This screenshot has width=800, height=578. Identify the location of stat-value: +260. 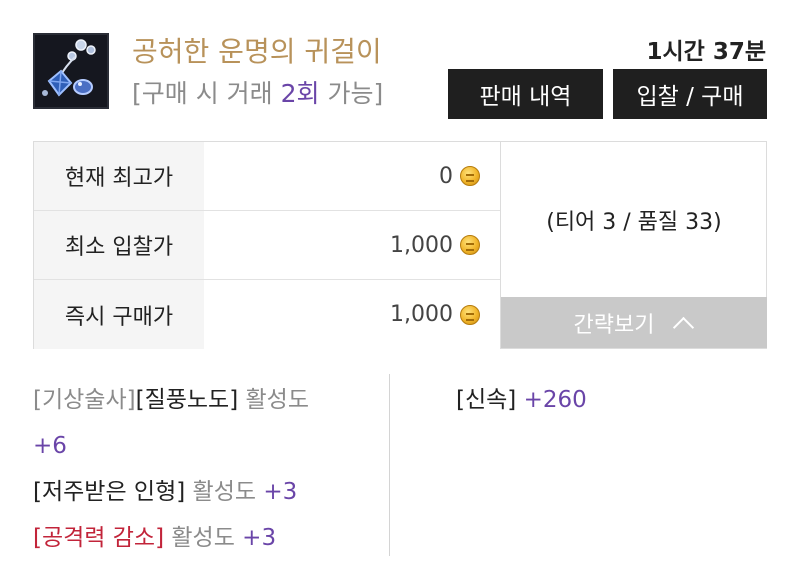
(551, 400).